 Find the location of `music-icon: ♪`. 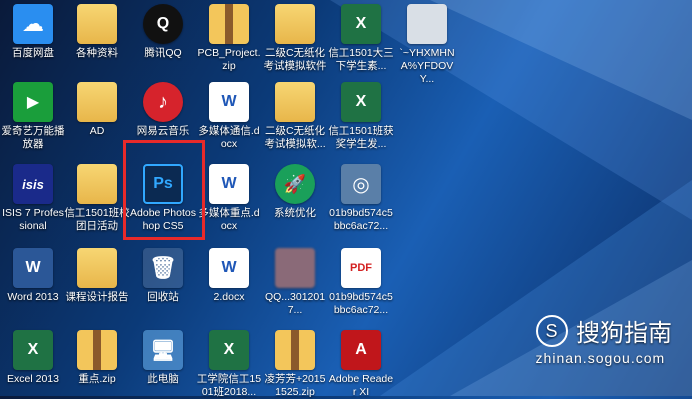

music-icon: ♪ is located at coordinates (163, 102).